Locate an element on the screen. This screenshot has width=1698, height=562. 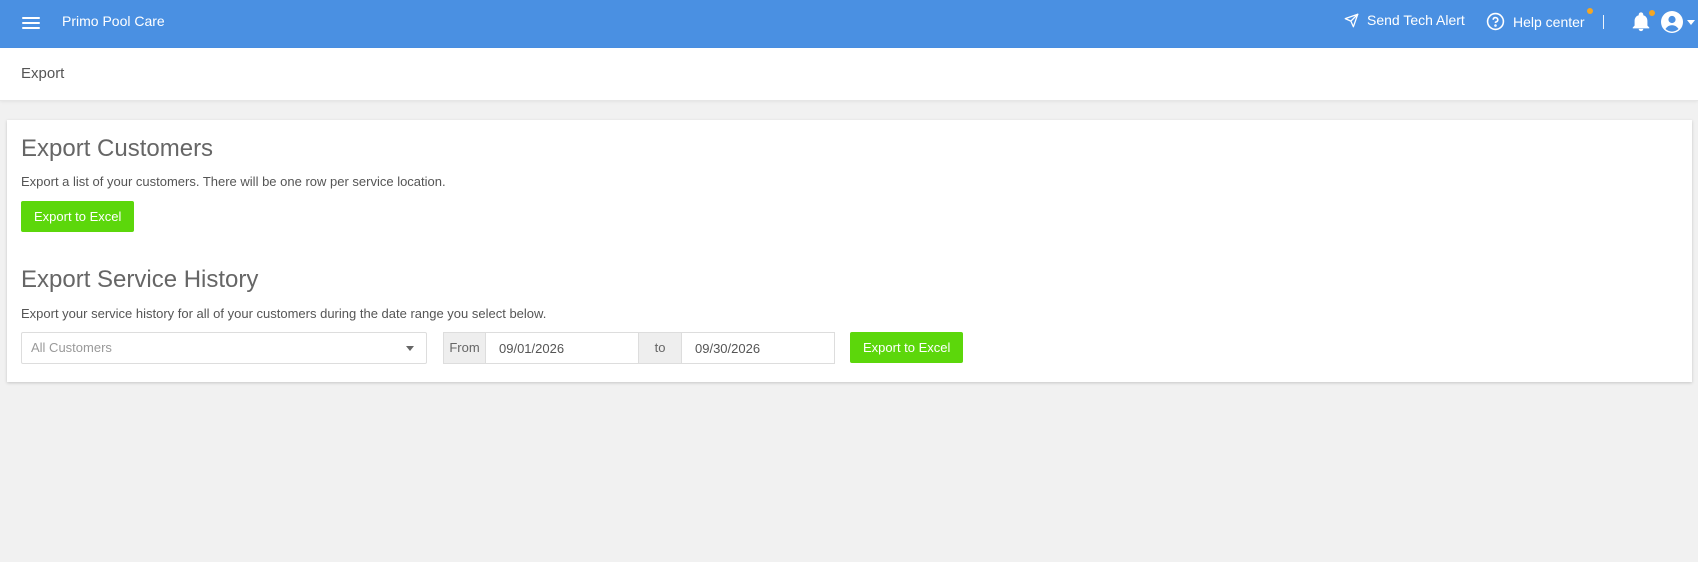
export-service-history-heading: Export Service History is located at coordinates (140, 279).